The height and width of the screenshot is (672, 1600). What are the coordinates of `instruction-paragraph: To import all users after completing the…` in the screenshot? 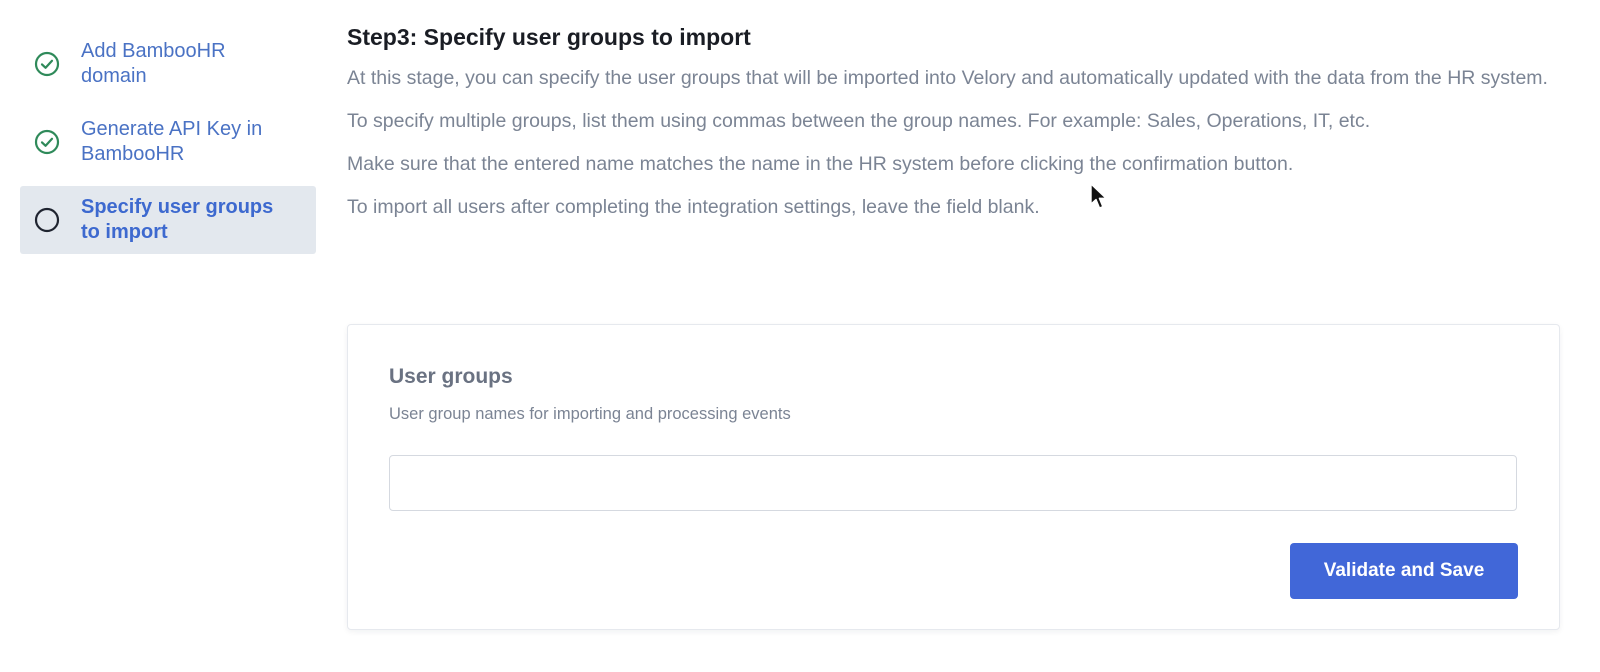 It's located at (693, 207).